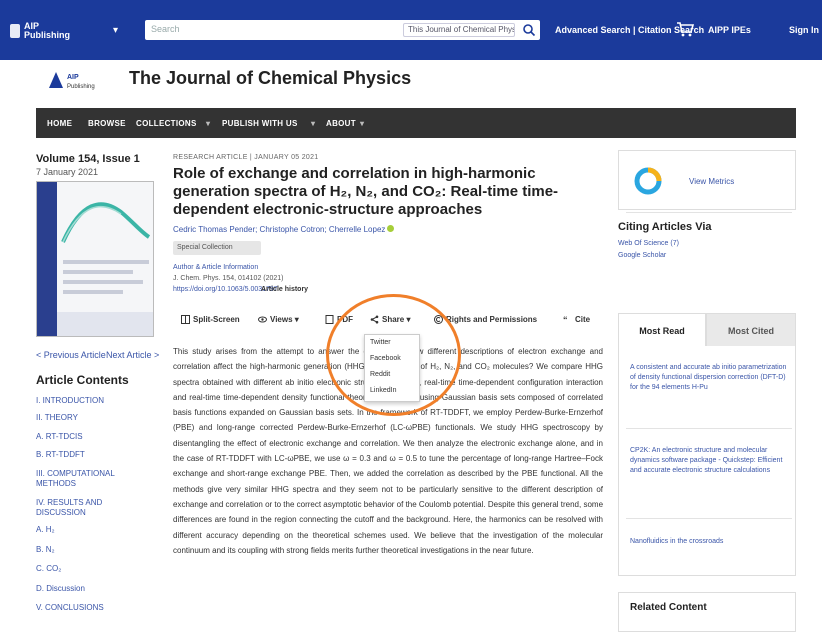 This screenshot has height=632, width=822. Describe the element at coordinates (95, 259) in the screenshot. I see `journal-cover-image` at that location.